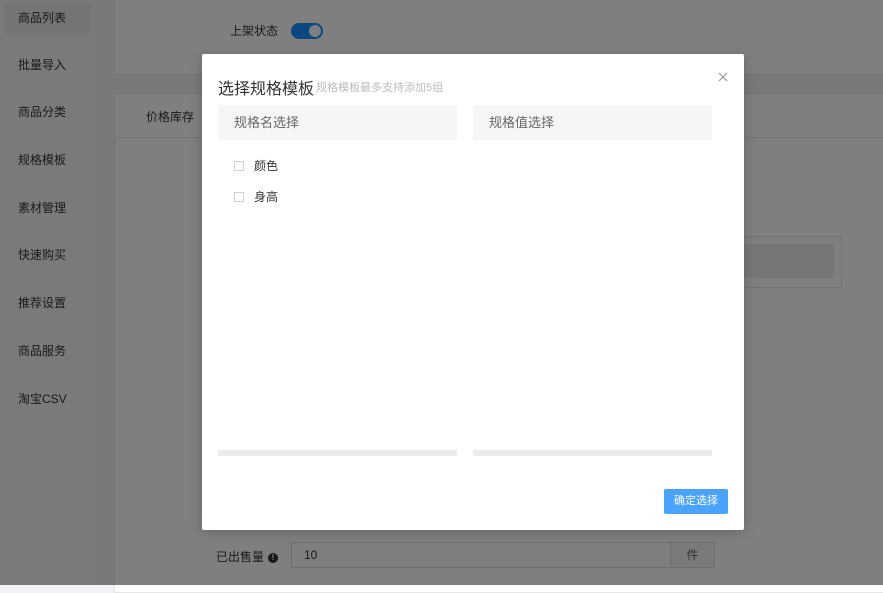 Image resolution: width=883 pixels, height=593 pixels. Describe the element at coordinates (592, 122) in the screenshot. I see `spec-value-header: 规格值选择` at that location.